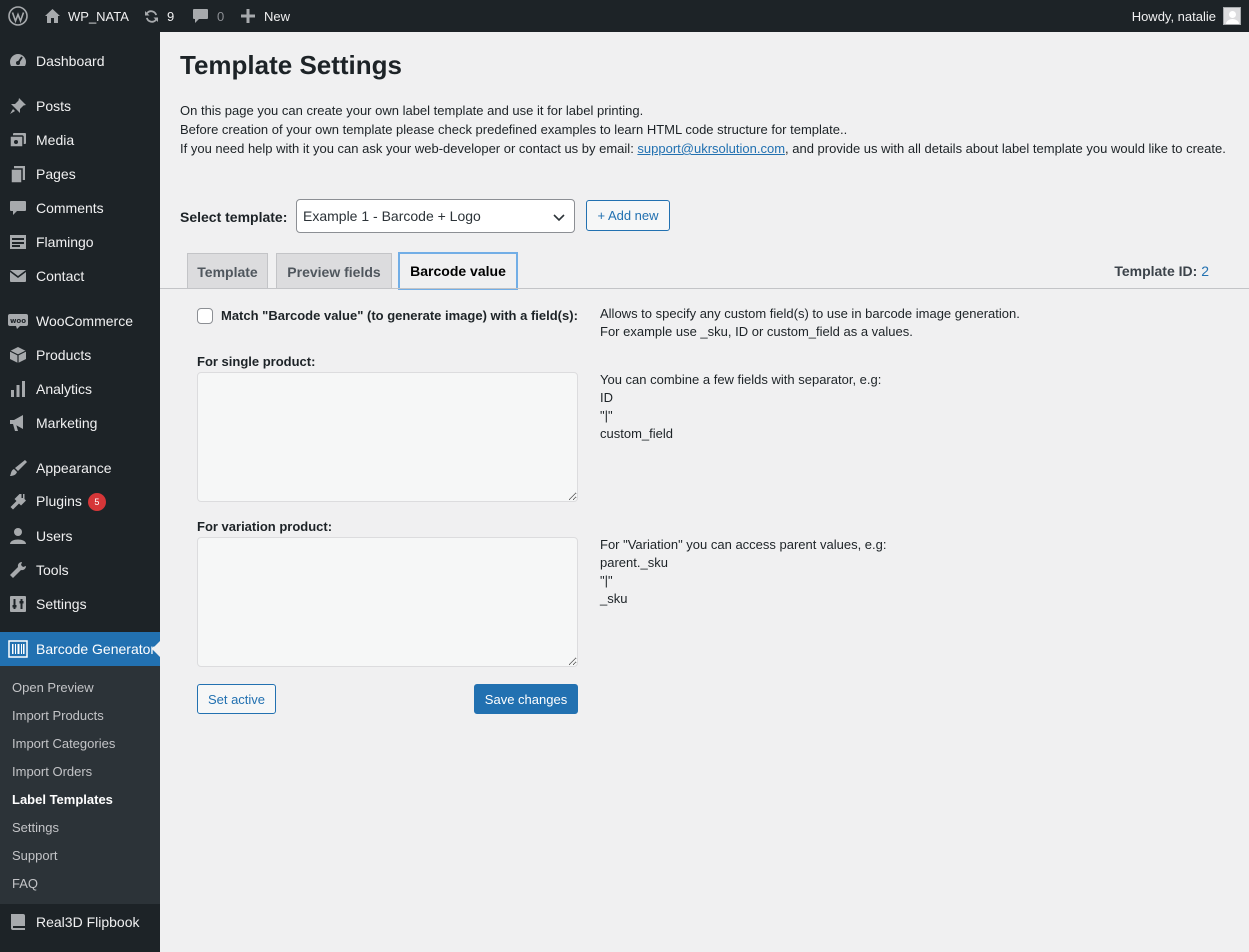 Image resolution: width=1249 pixels, height=952 pixels. I want to click on menu-pages-label: Pages, so click(56, 174).